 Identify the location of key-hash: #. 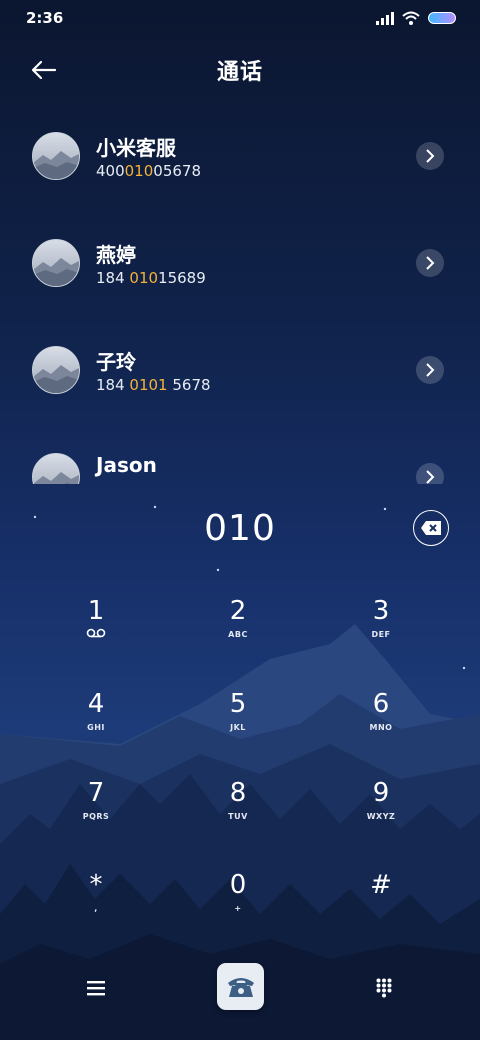
(381, 908).